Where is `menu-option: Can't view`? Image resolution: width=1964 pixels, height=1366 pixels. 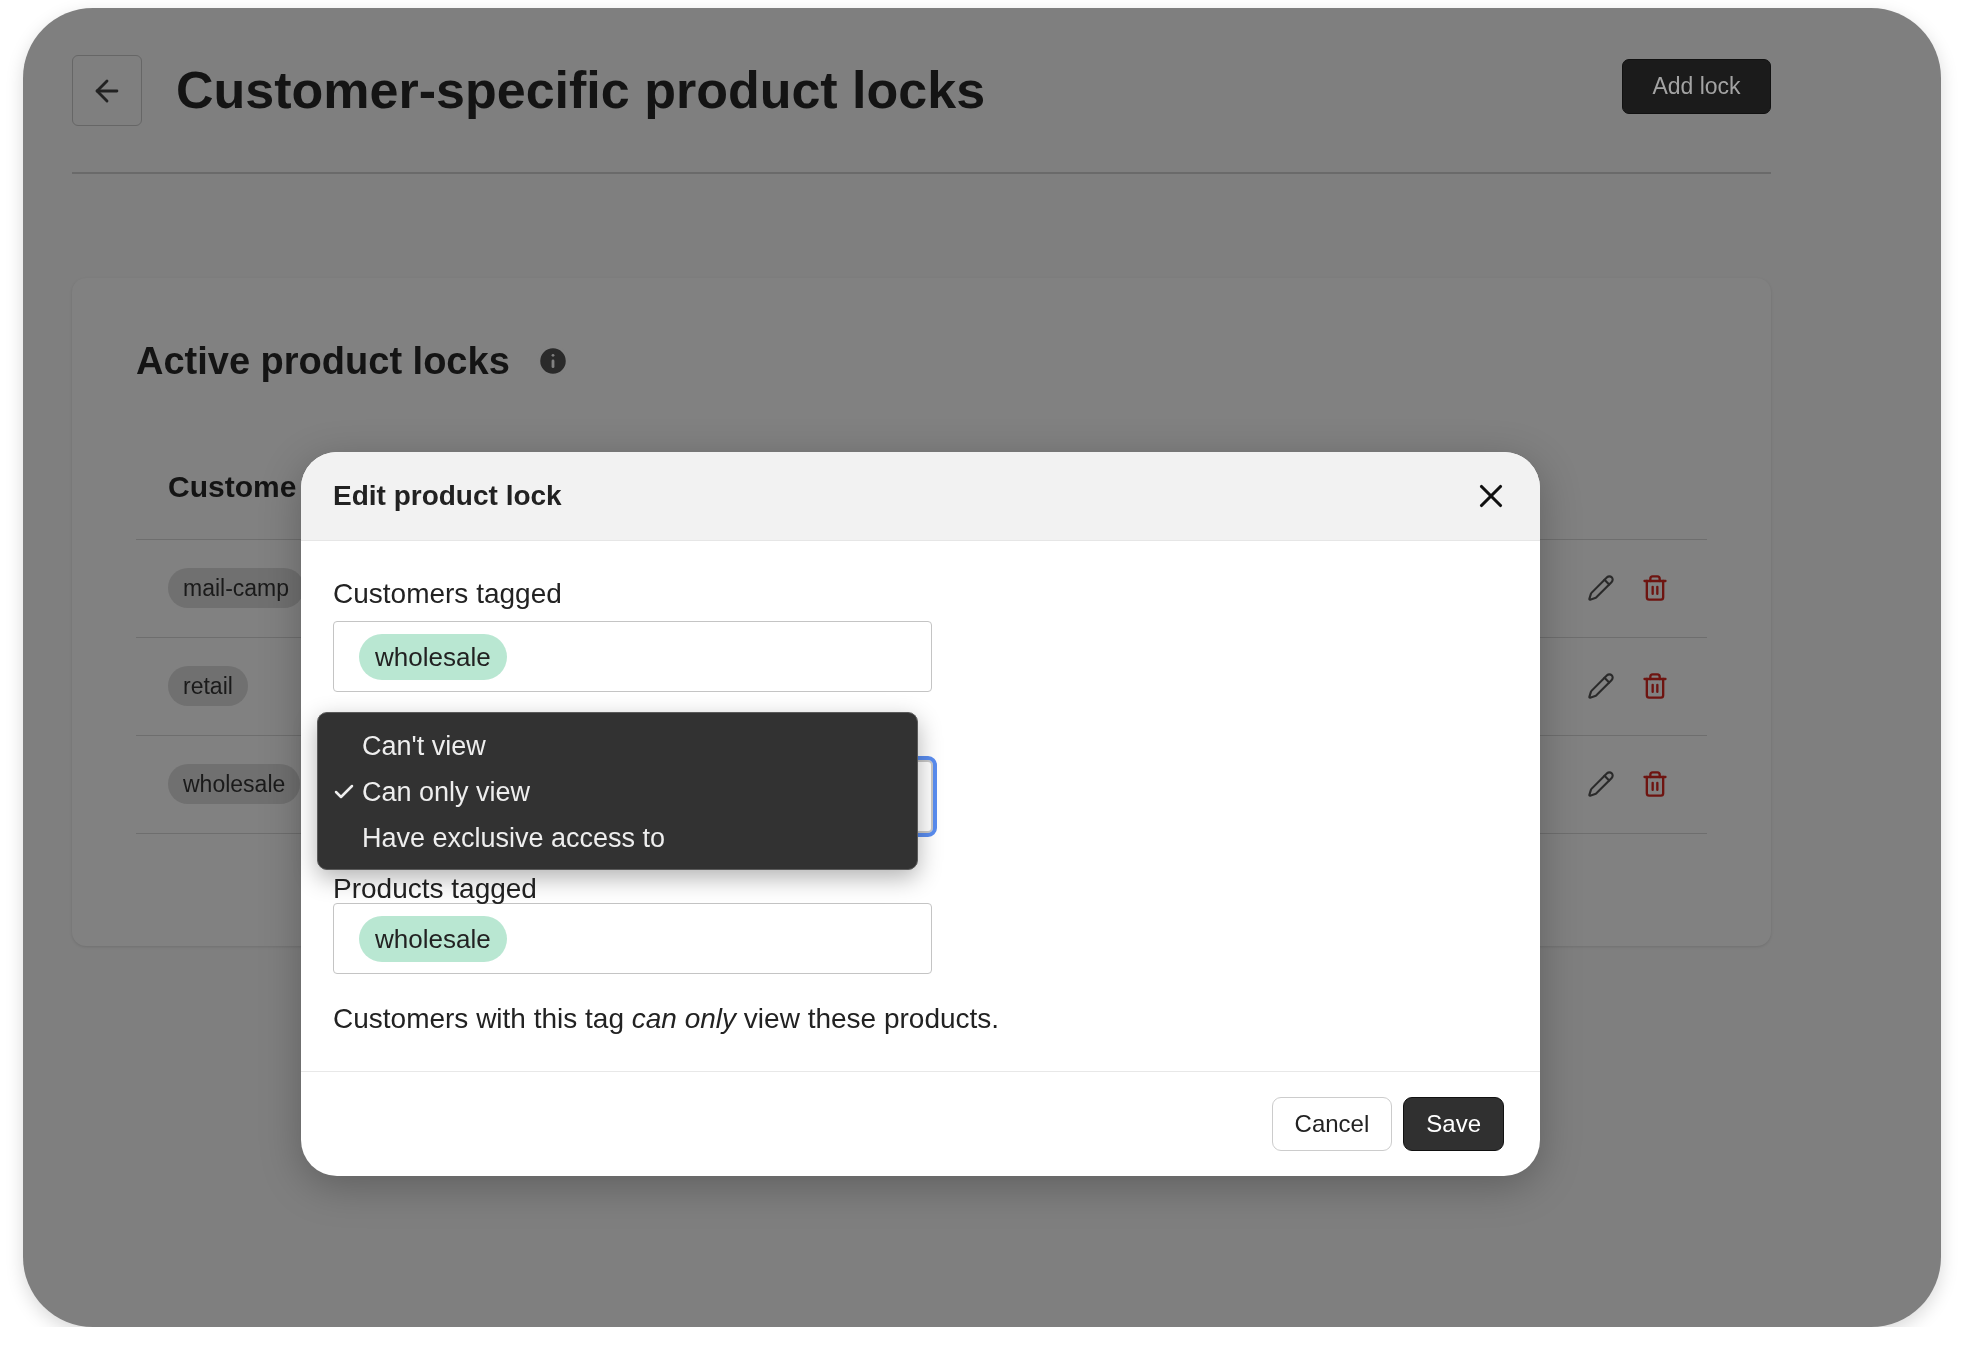
menu-option: Can't view is located at coordinates (617, 746).